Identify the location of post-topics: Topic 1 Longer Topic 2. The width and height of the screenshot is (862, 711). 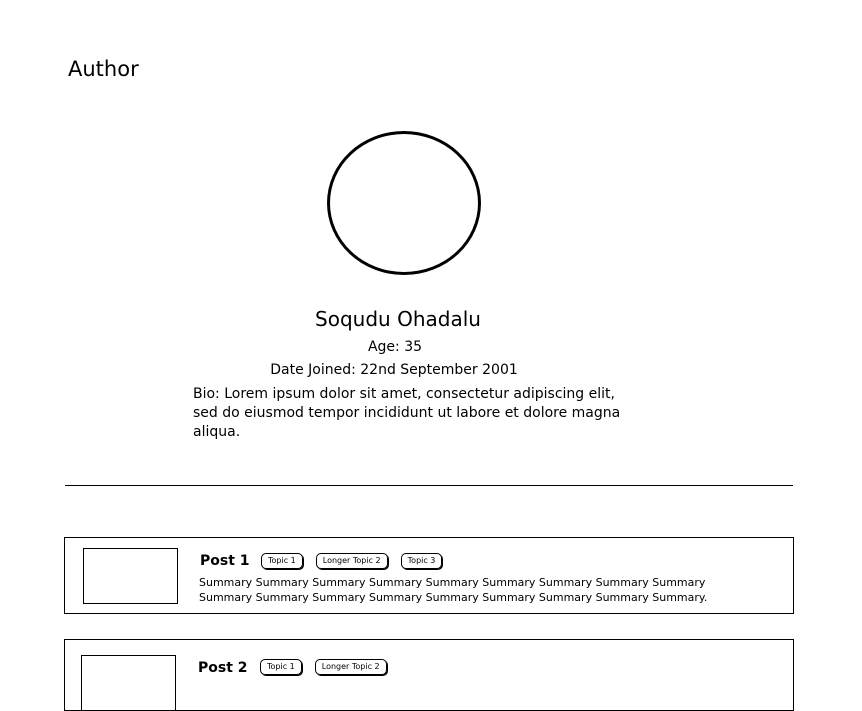
(323, 667).